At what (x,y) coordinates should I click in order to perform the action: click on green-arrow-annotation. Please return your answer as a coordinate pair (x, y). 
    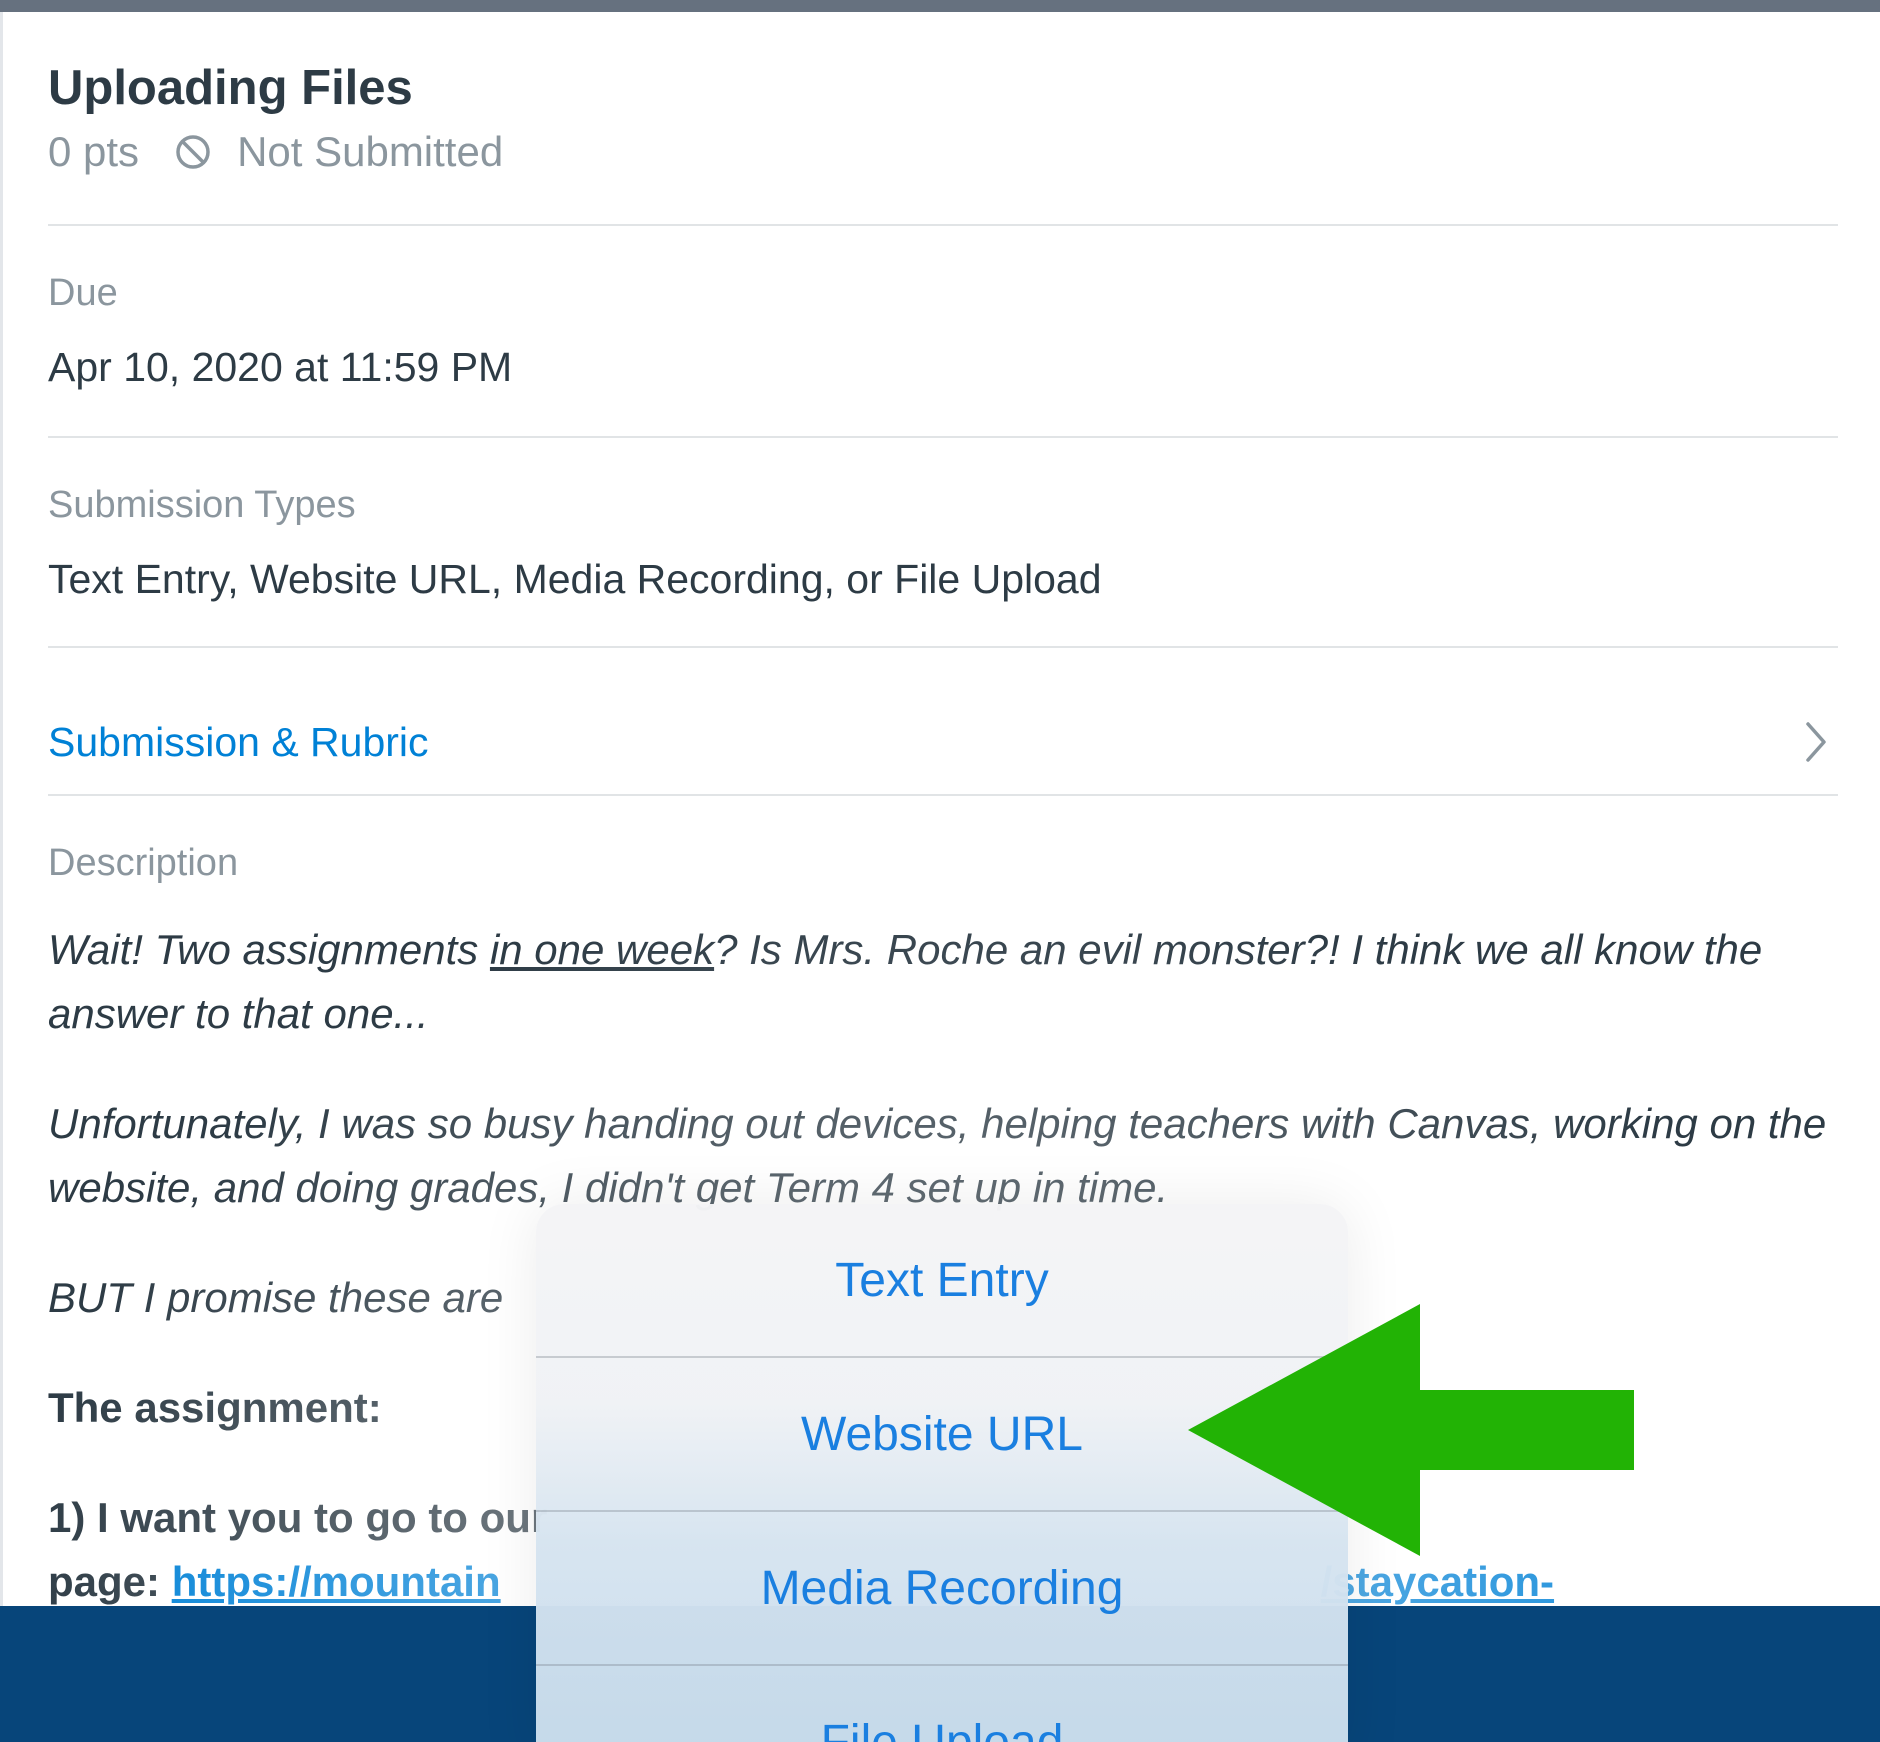
    Looking at the image, I should click on (1411, 1430).